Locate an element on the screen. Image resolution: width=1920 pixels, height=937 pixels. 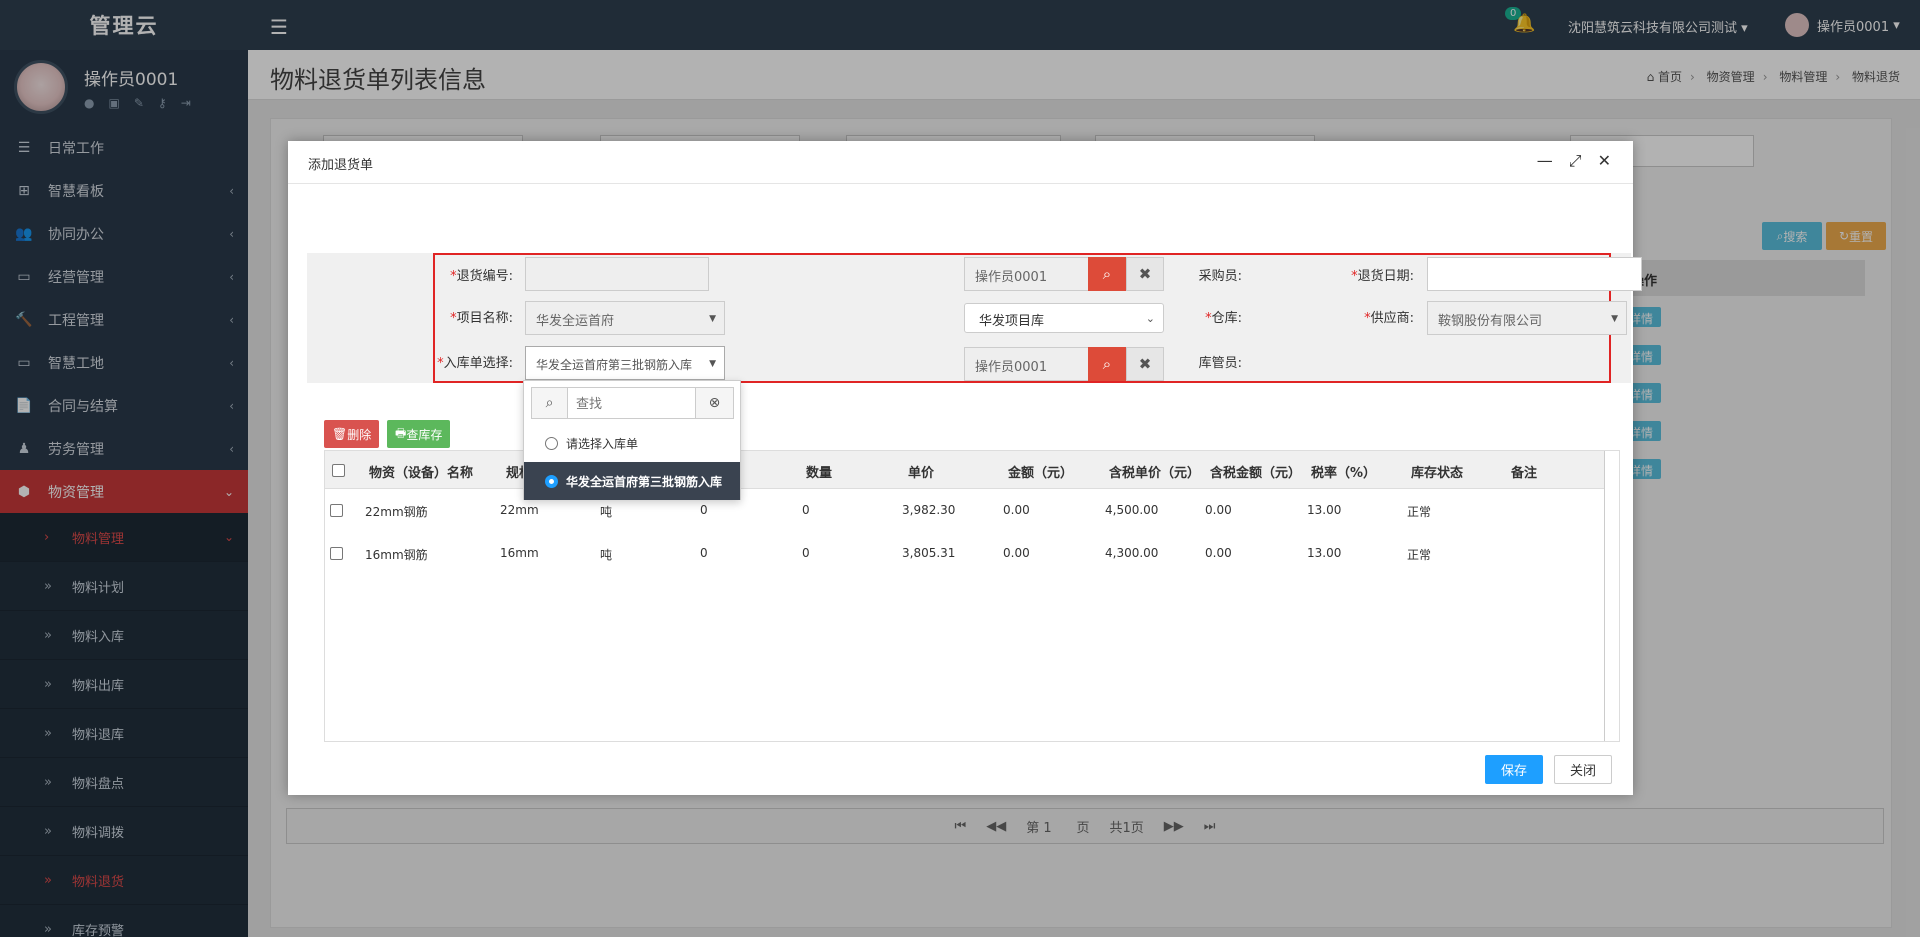
inbound-select: 华发全运首府第三批钢筋入库 ▼ is located at coordinates (625, 363).